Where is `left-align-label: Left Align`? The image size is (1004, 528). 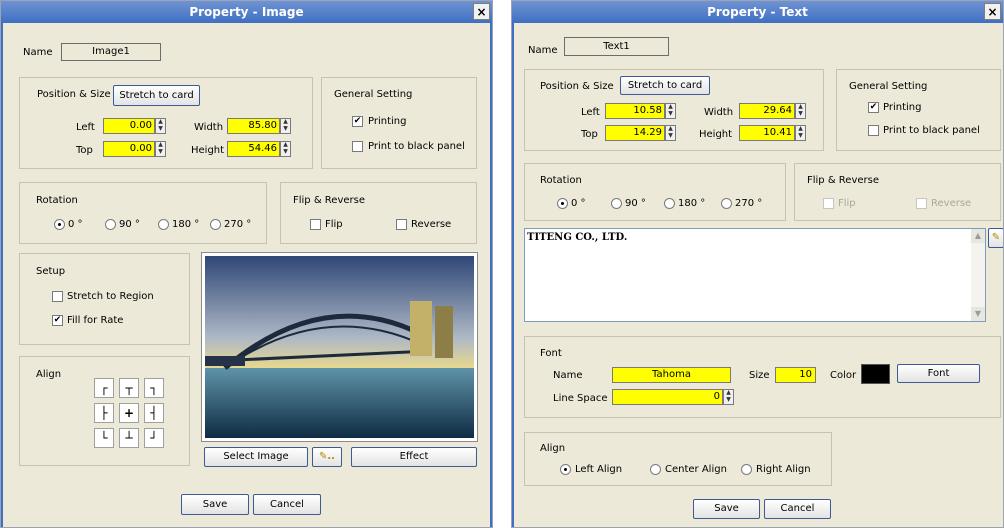
left-align-label: Left Align is located at coordinates (599, 469).